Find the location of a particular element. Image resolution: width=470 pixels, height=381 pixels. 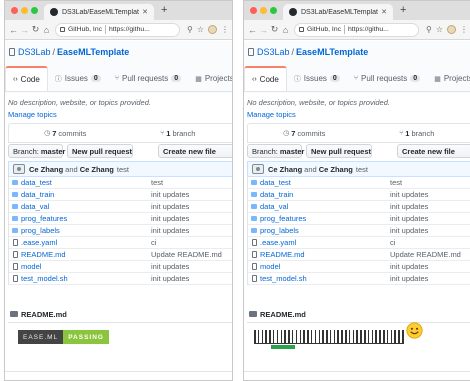

file-name-link: README.md is located at coordinates (325, 254).